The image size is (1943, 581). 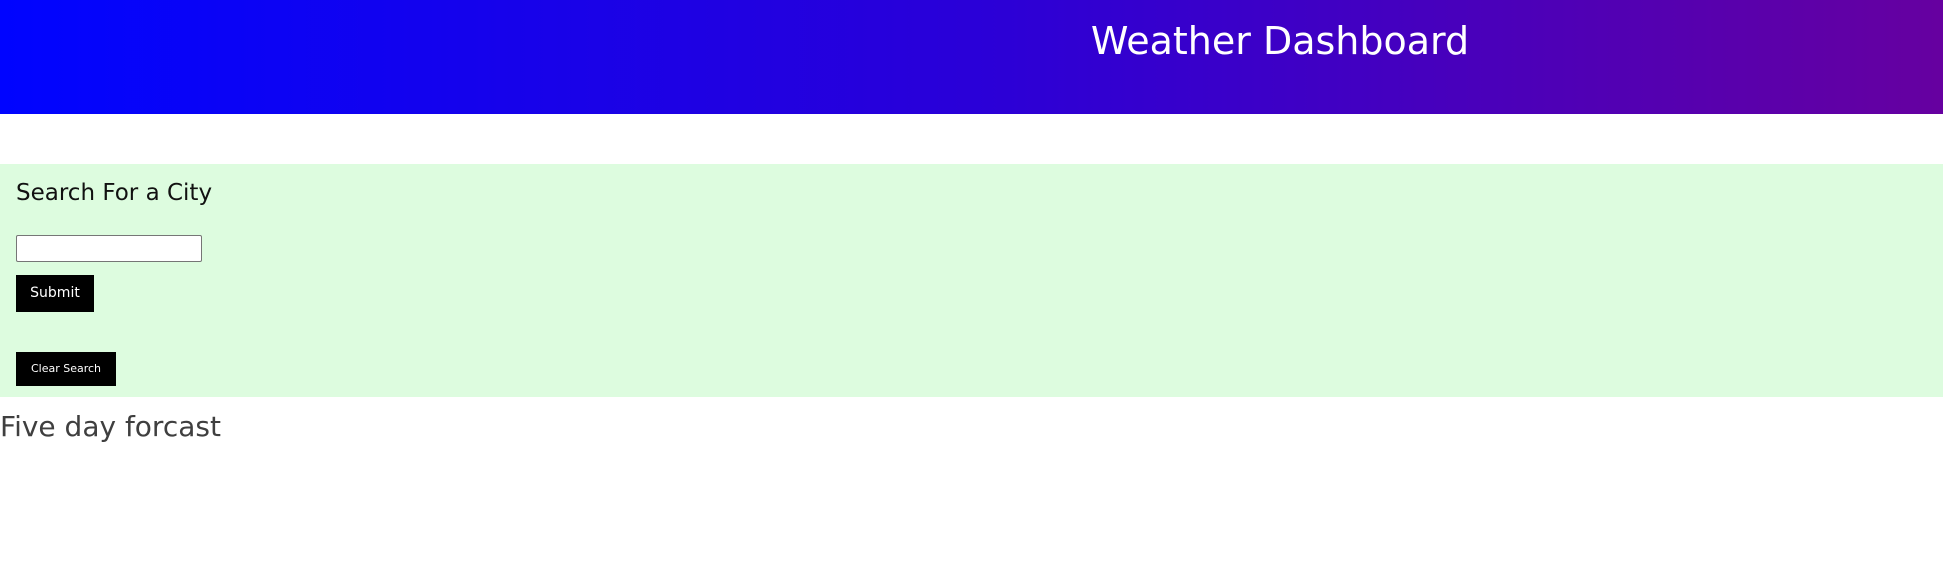 What do you see at coordinates (110, 426) in the screenshot?
I see `five-day-forecast-heading: Five day forcast` at bounding box center [110, 426].